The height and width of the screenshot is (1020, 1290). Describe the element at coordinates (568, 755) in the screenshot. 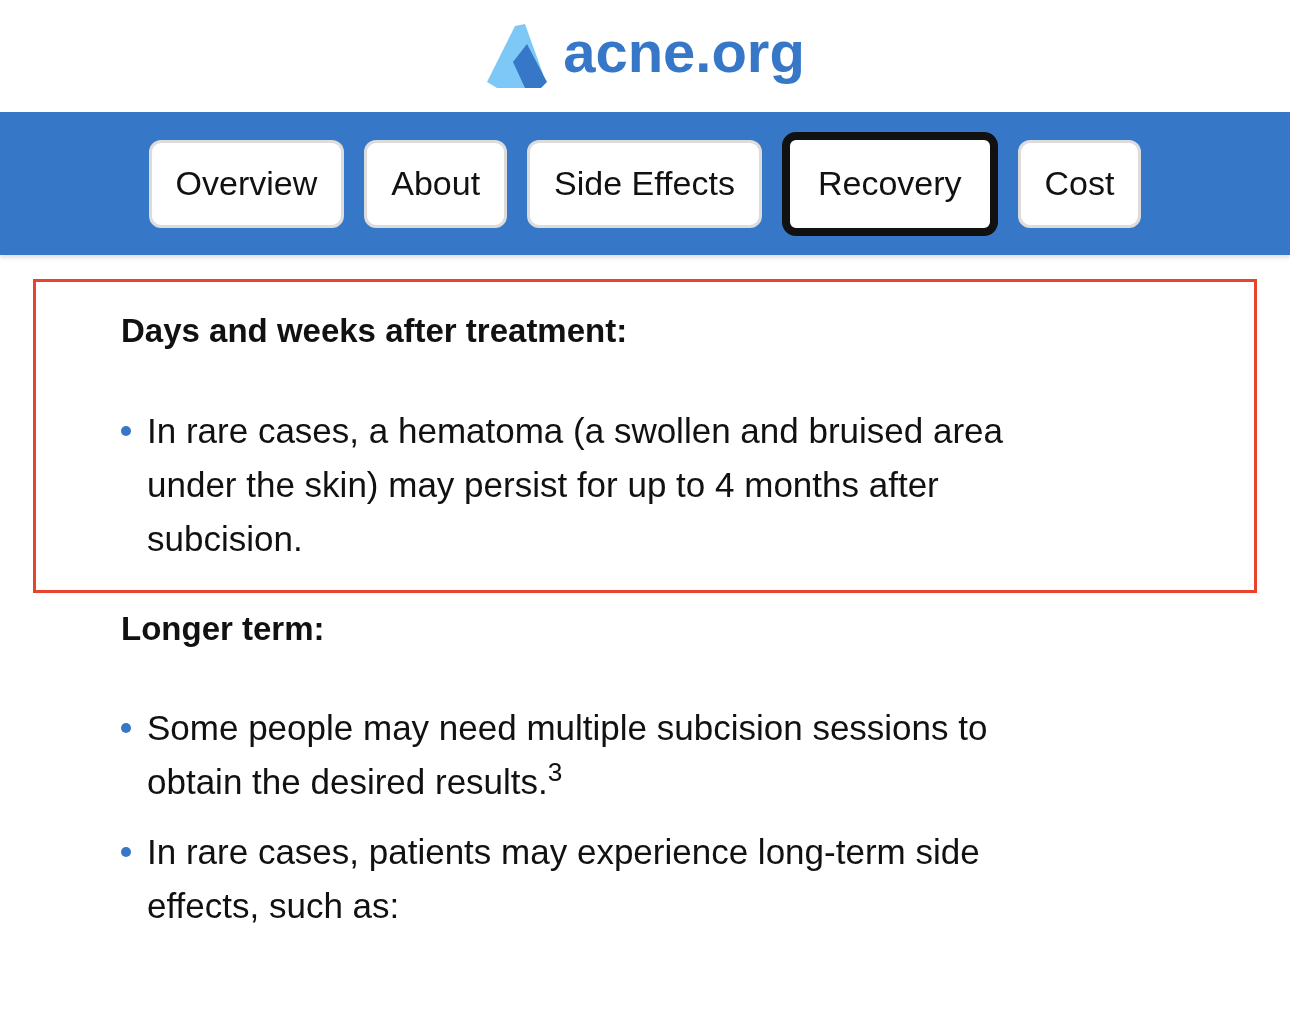

I see `bullet-text: Some people may need multiple subcision sessions to obtain the desired results.$^{3}$` at that location.